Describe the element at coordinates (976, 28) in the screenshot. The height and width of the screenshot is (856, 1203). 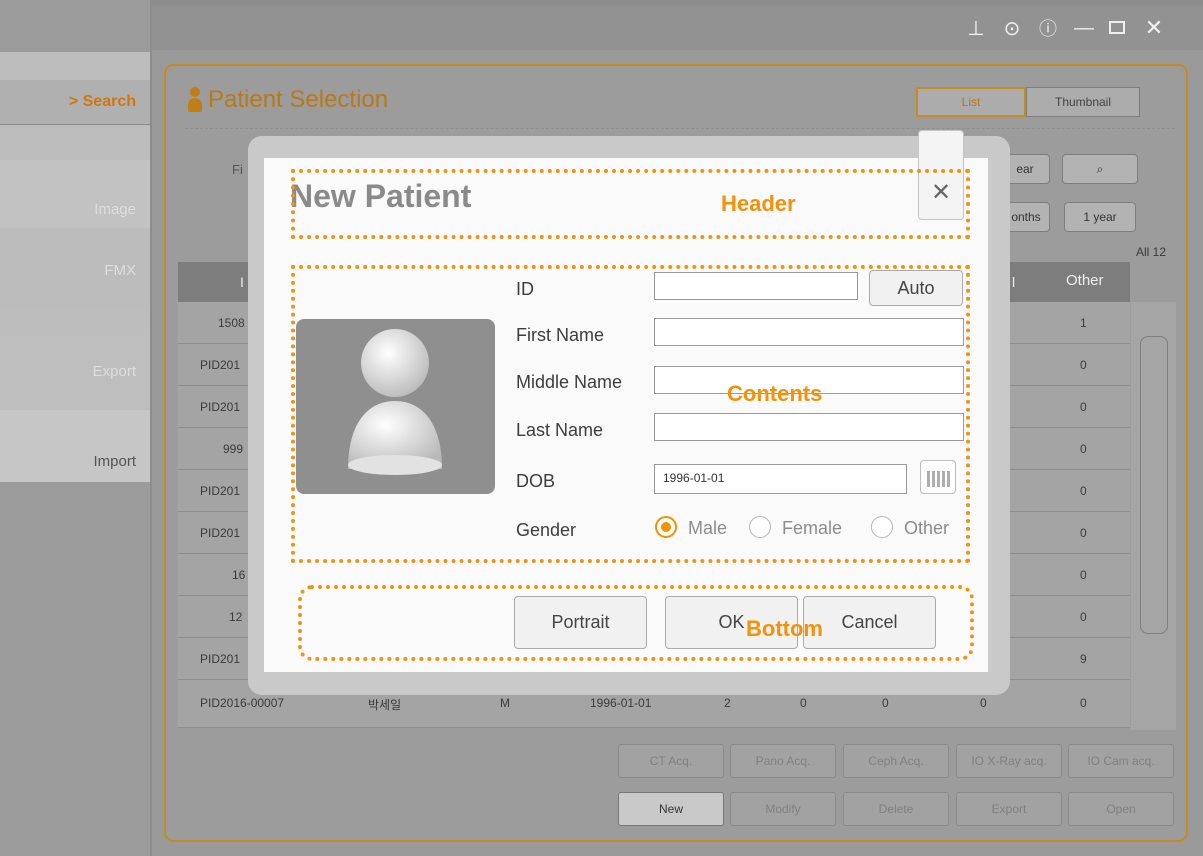
I see `pin-icon: ⊥` at that location.